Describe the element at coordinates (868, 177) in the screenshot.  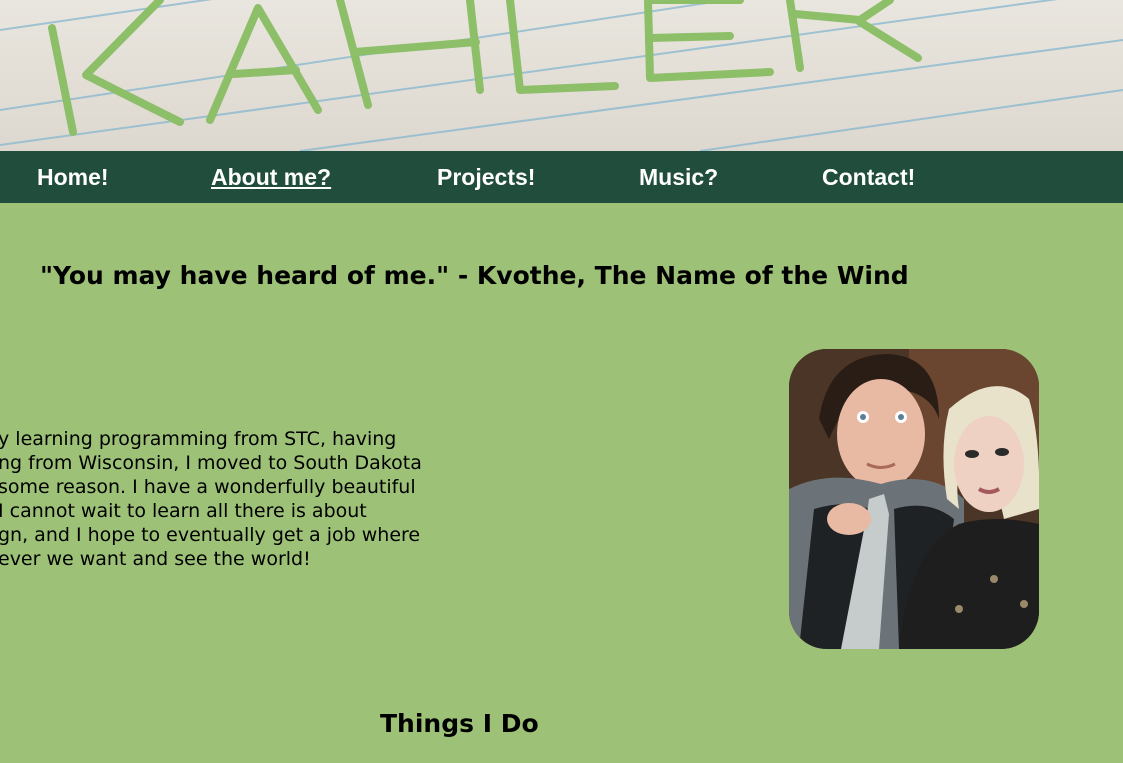
I see `nav-contact-link: Contact!` at that location.